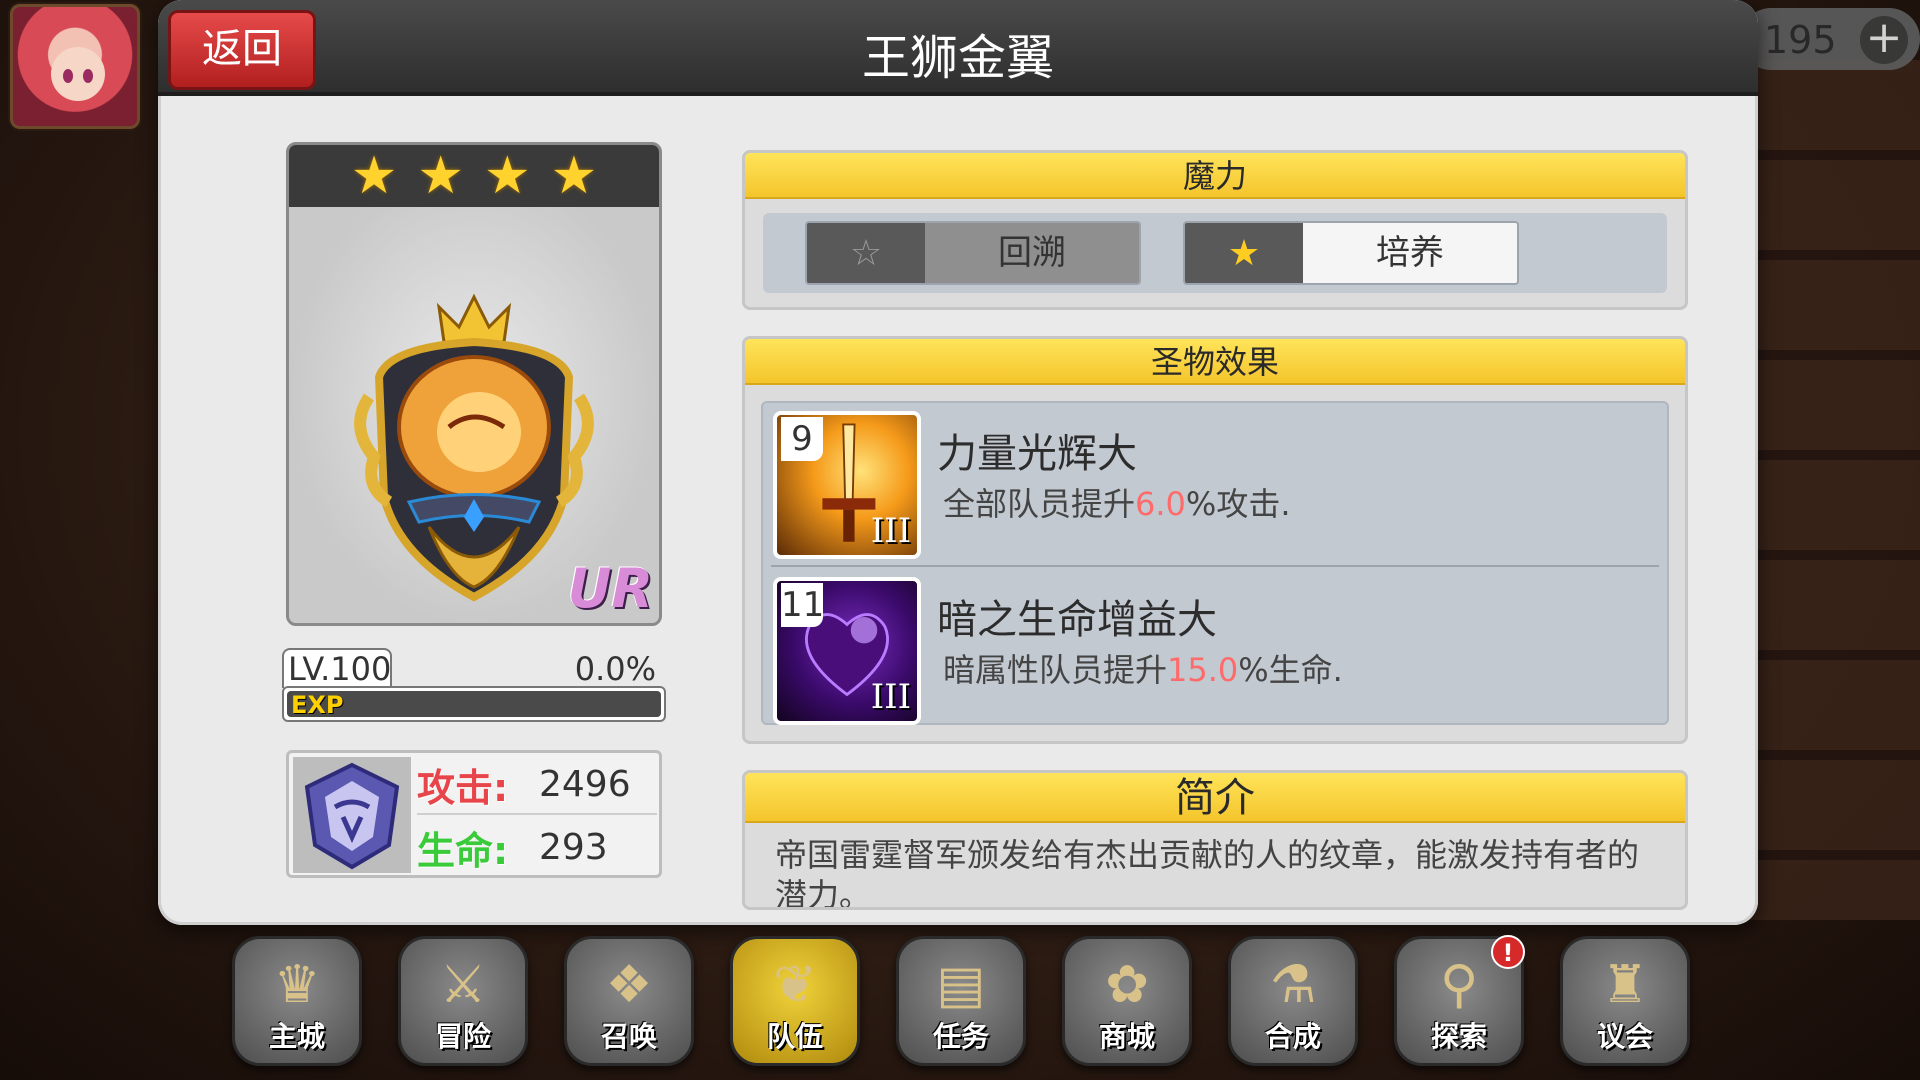 The height and width of the screenshot is (1080, 1920). Describe the element at coordinates (1238, 504) in the screenshot. I see `relic-desc-suffix: %攻击.` at that location.